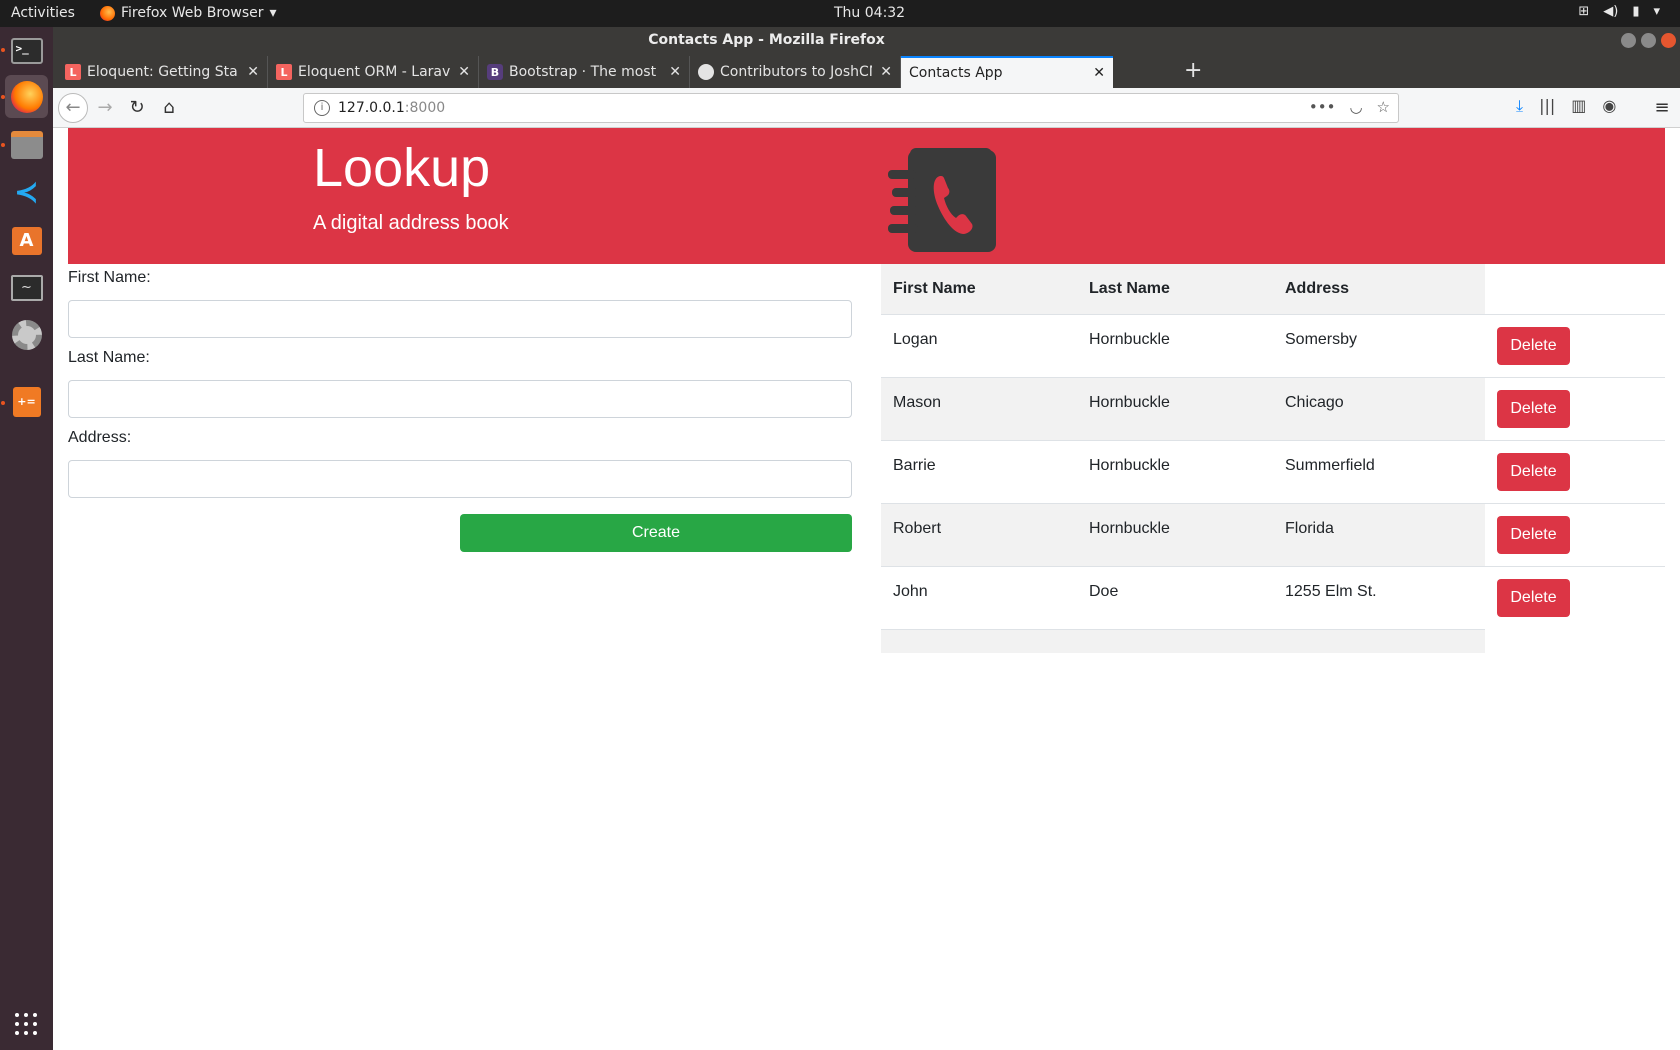  I want to click on tab-label: Contributors to JoshCM, so click(796, 72).